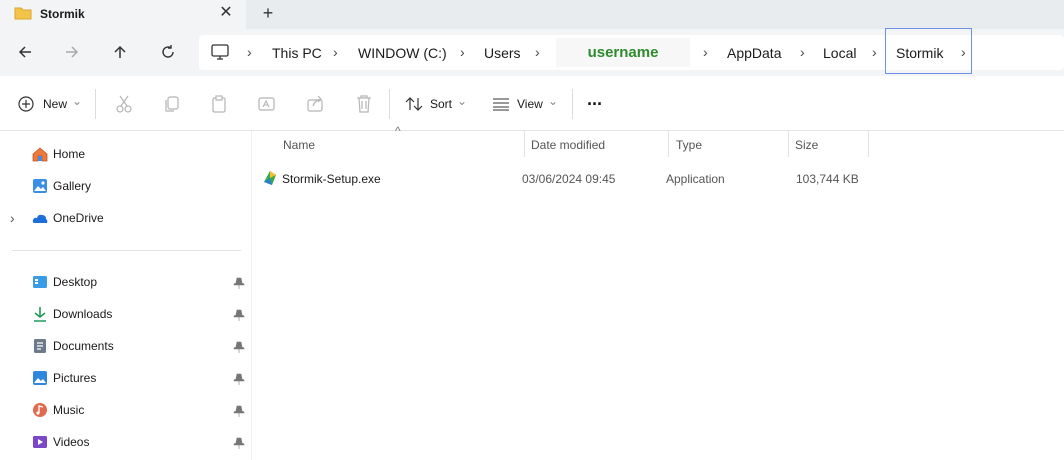  What do you see at coordinates (530, 104) in the screenshot?
I see `view-button: View` at bounding box center [530, 104].